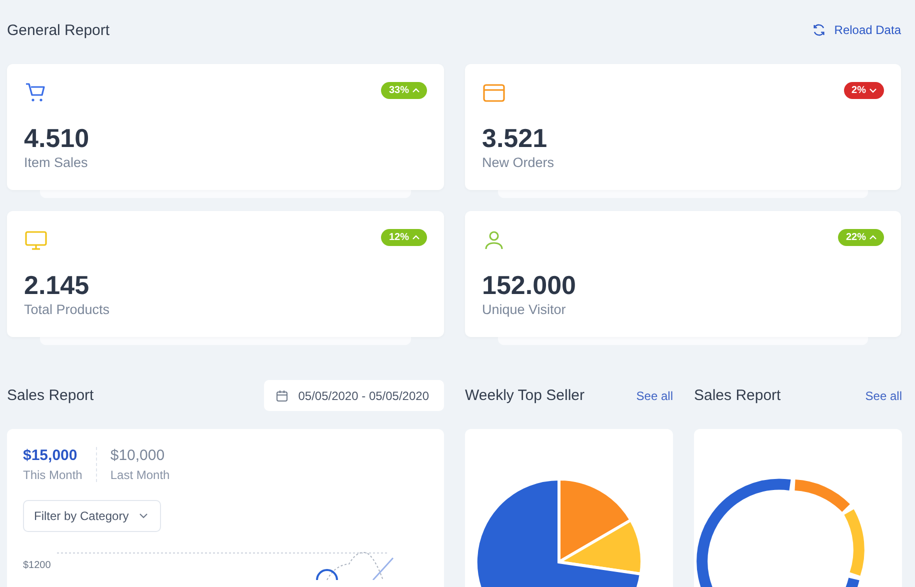  I want to click on date-range-picker: 05/05/2020 - 05/05/2020, so click(354, 395).